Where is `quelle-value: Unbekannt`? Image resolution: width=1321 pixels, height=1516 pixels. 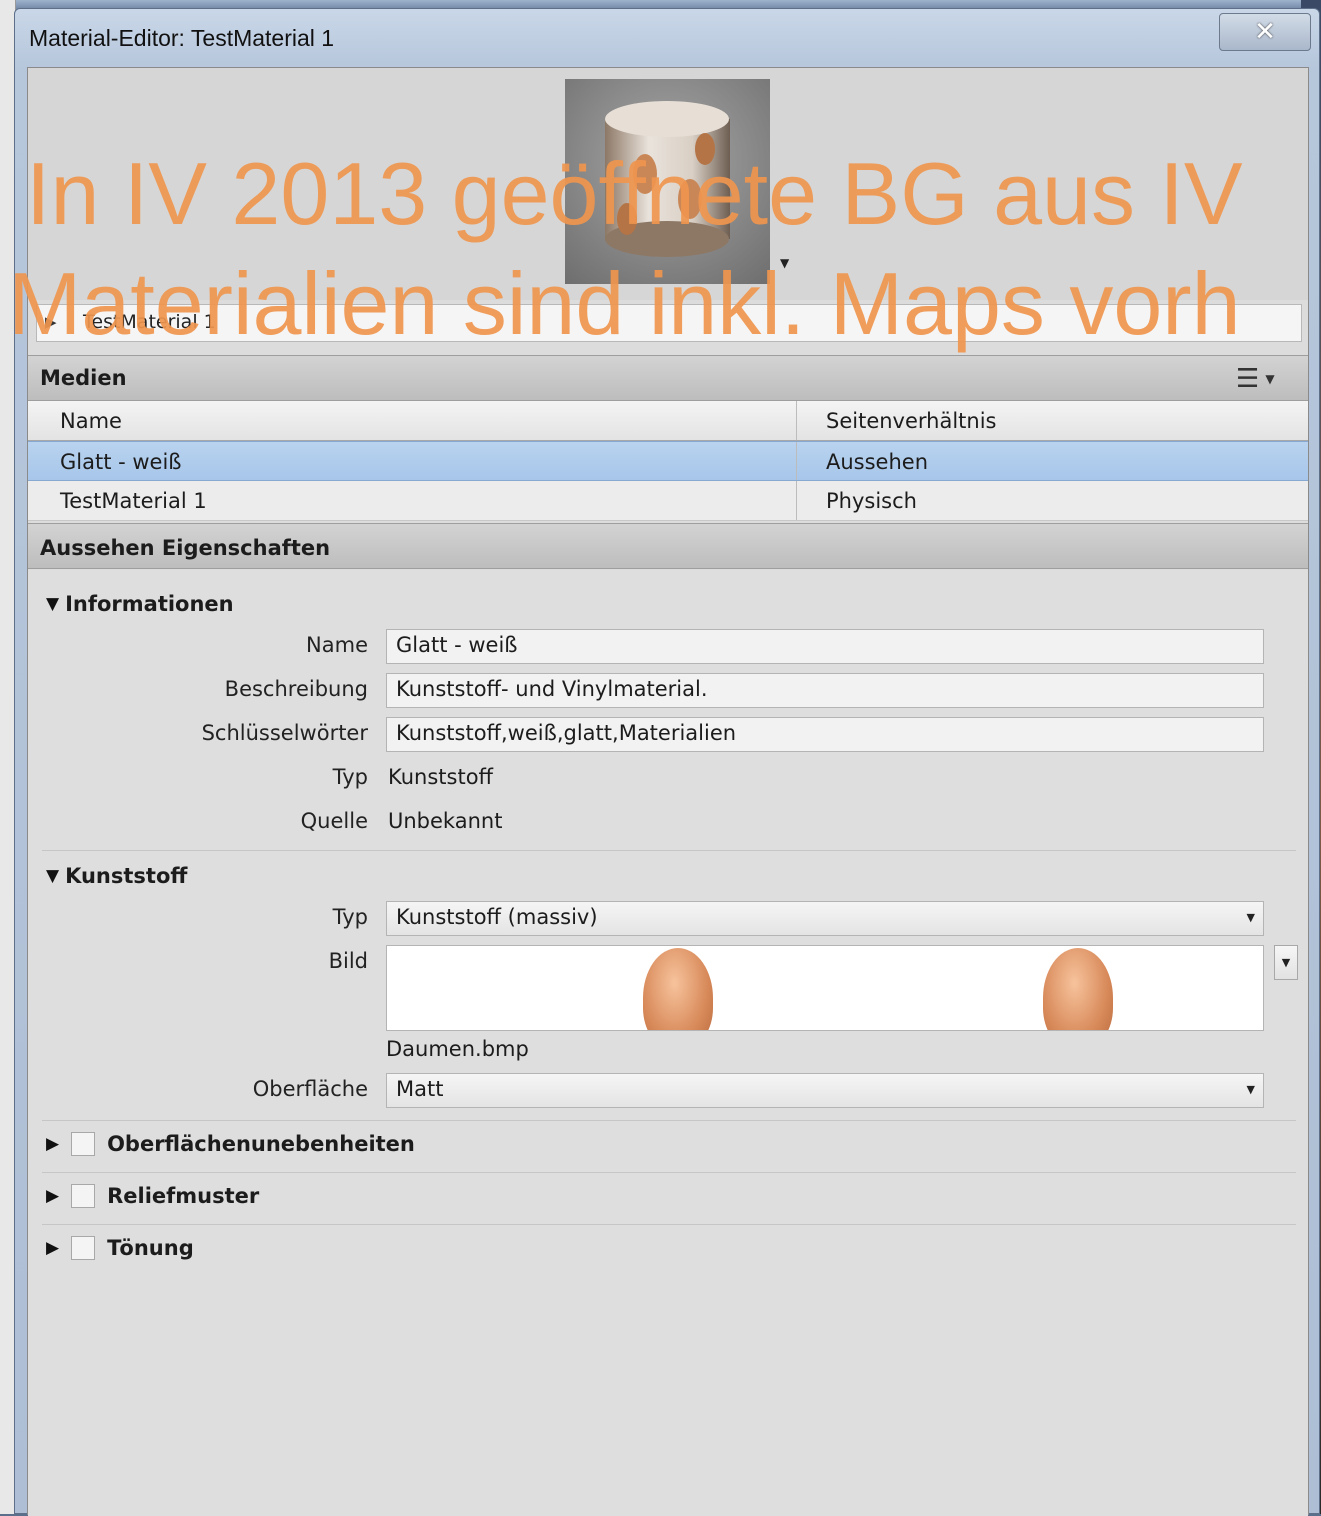
quelle-value: Unbekannt is located at coordinates (445, 821).